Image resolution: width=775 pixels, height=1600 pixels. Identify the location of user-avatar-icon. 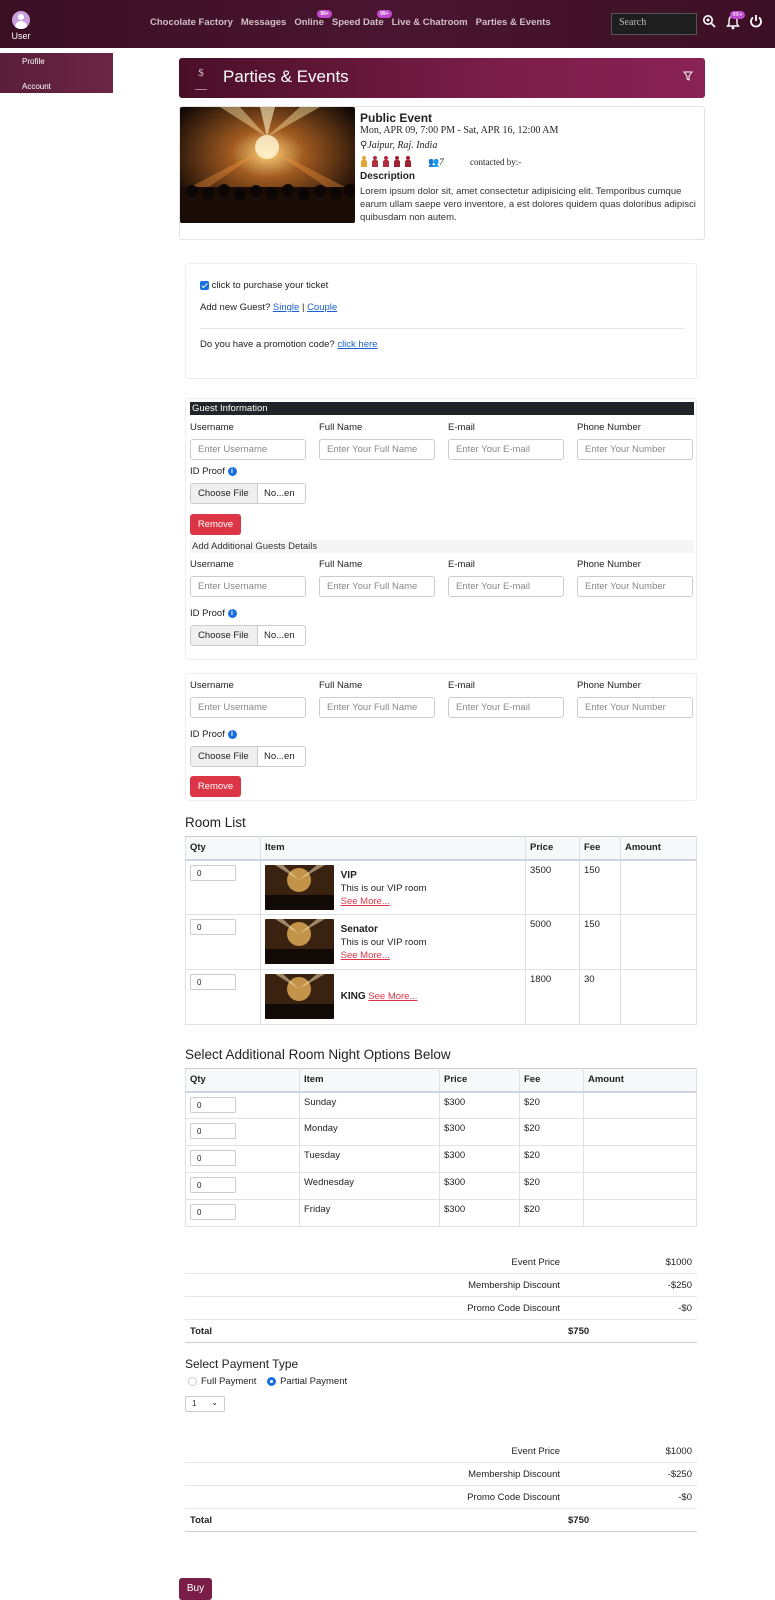
(21, 20).